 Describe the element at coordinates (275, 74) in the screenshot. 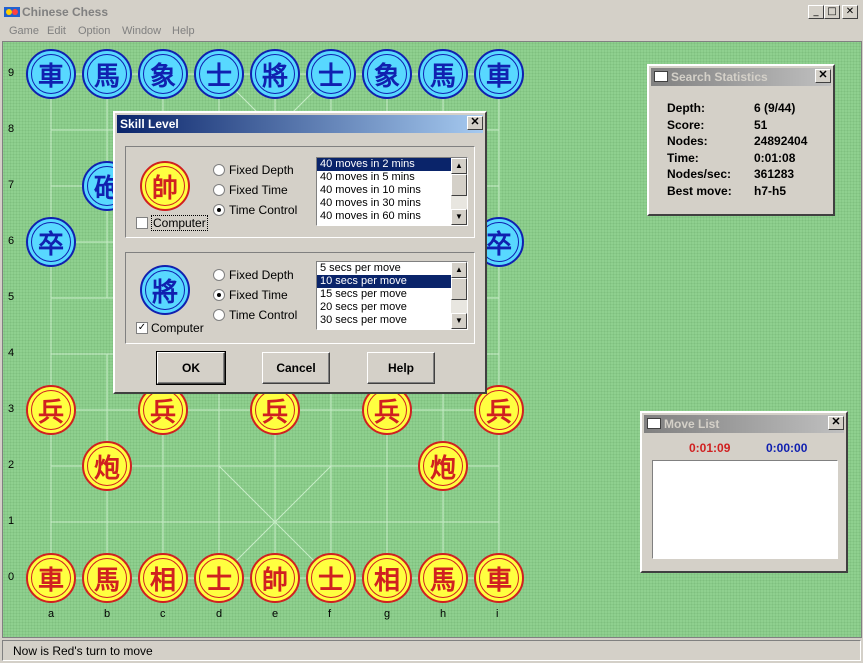

I see `black-piece: 將` at that location.